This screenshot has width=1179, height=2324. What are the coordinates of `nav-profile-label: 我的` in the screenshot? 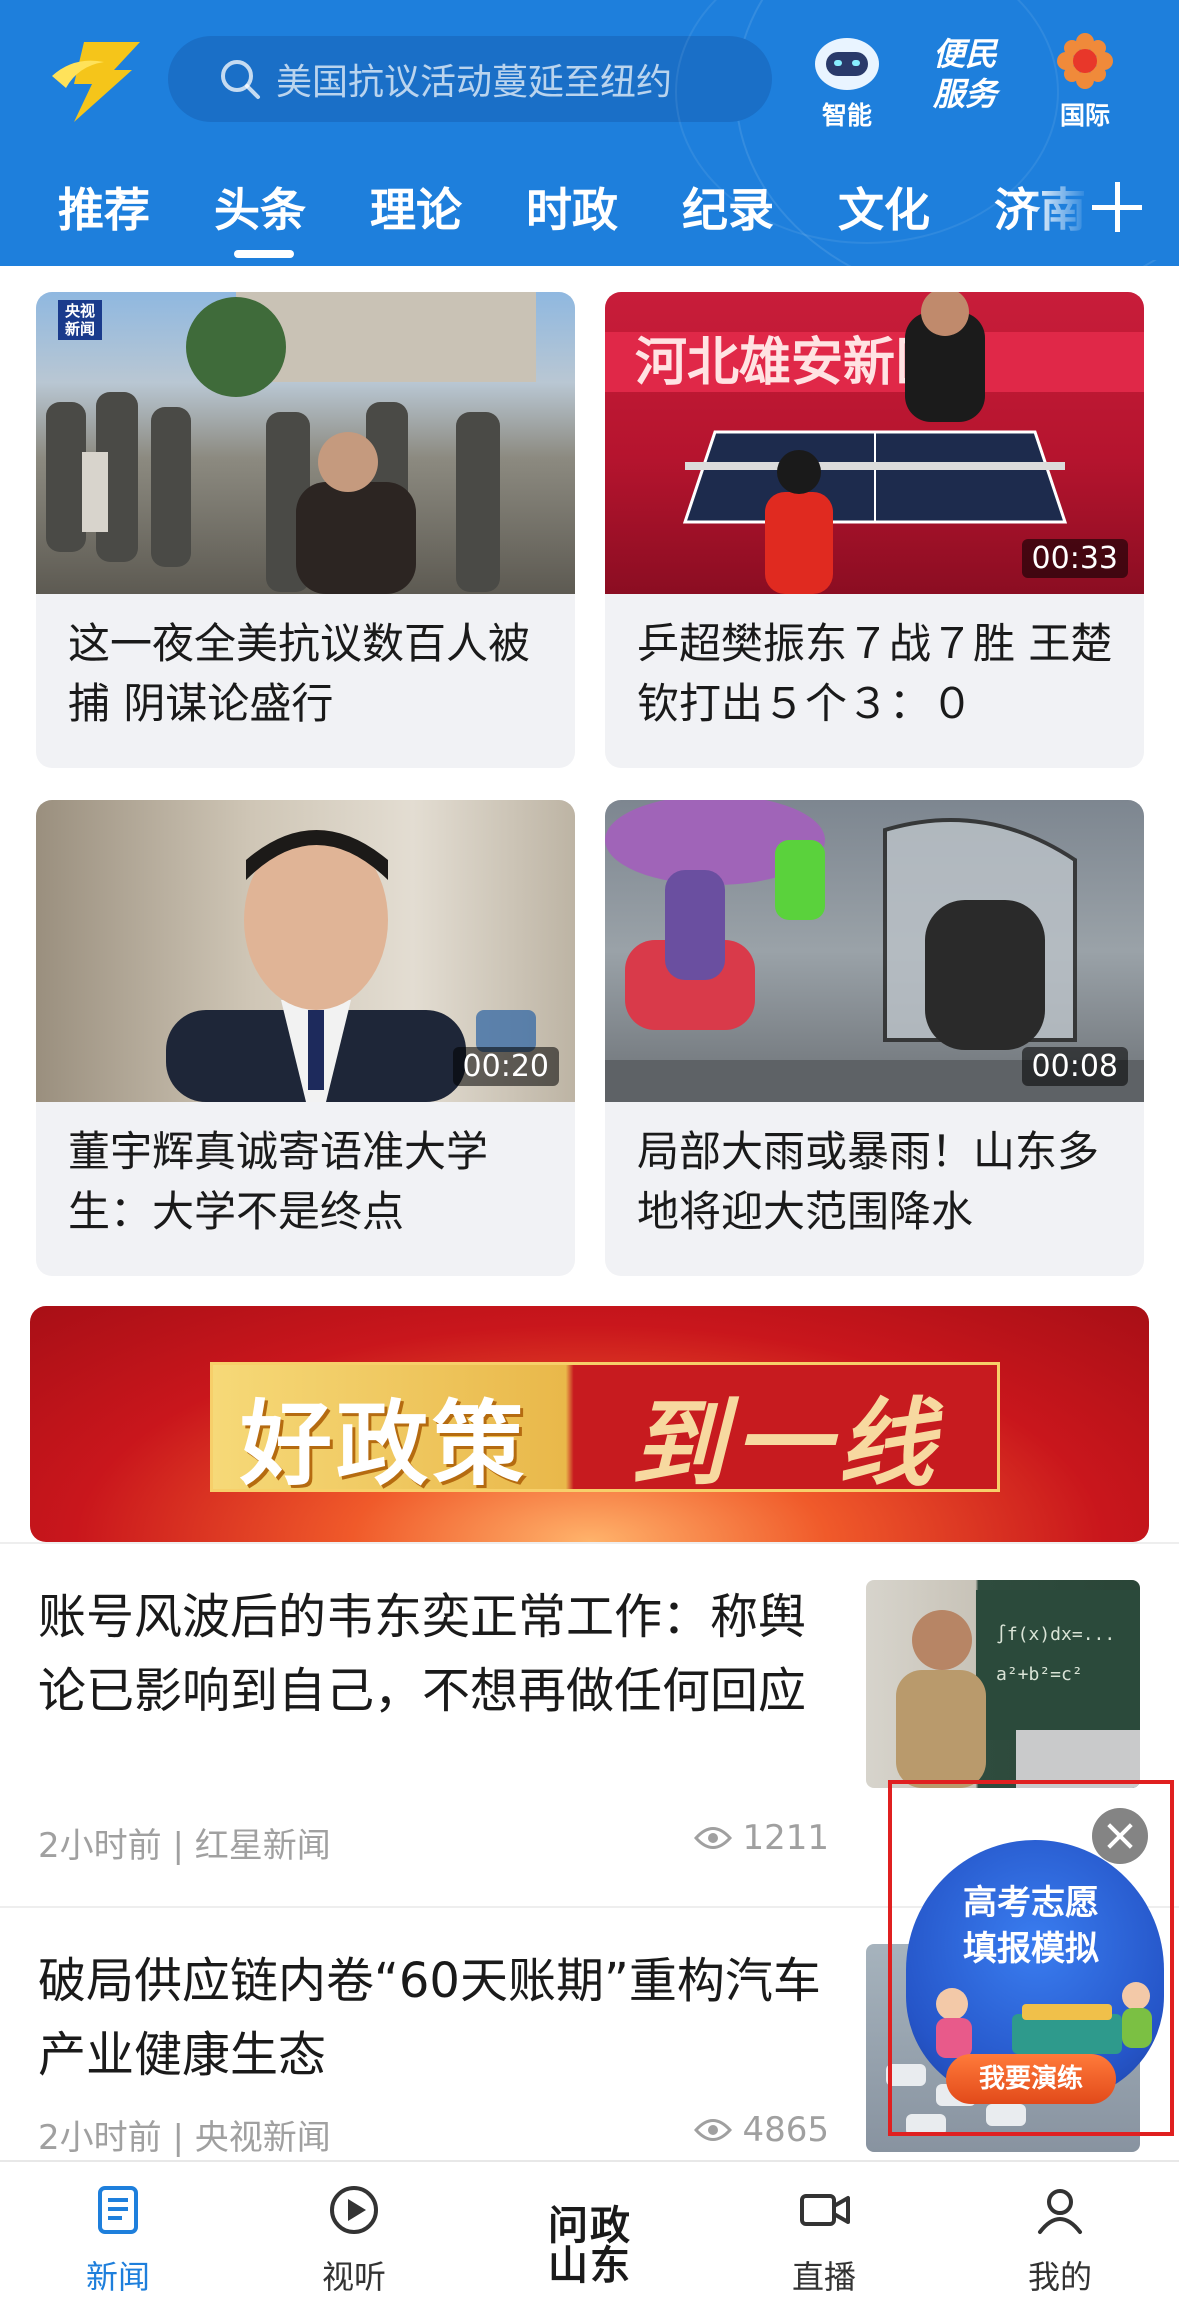 It's located at (1059, 2277).